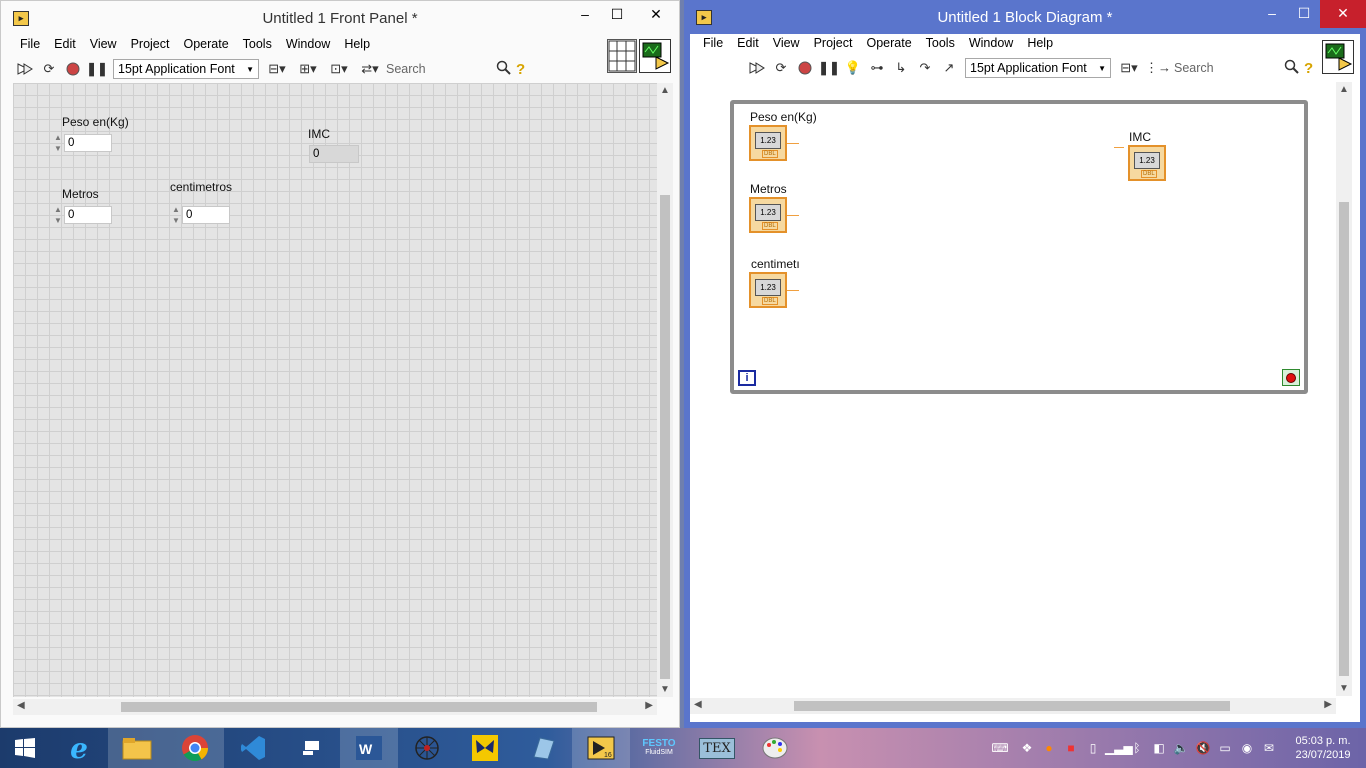 The width and height of the screenshot is (1366, 768). I want to click on solidworks-icon: ■, so click(1071, 748).